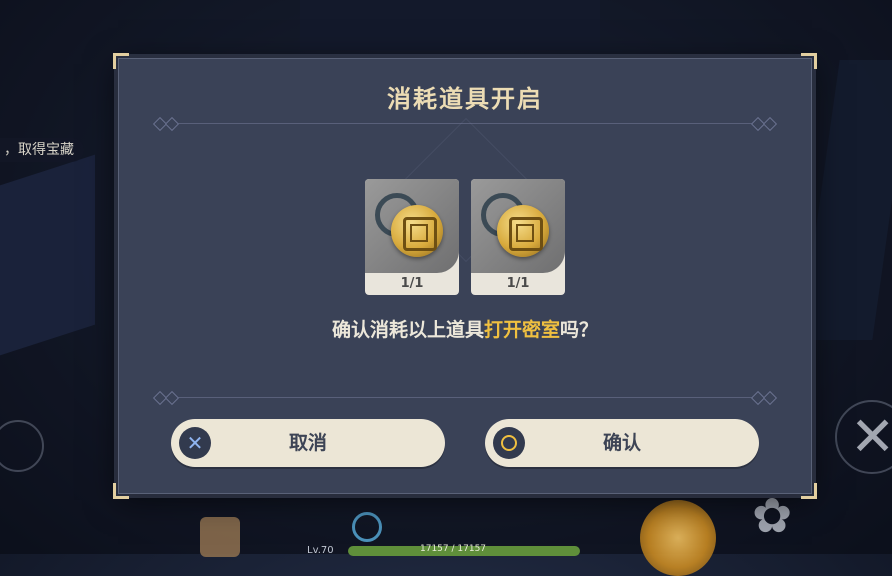 The height and width of the screenshot is (576, 892). What do you see at coordinates (465, 398) in the screenshot?
I see `button-divider` at bounding box center [465, 398].